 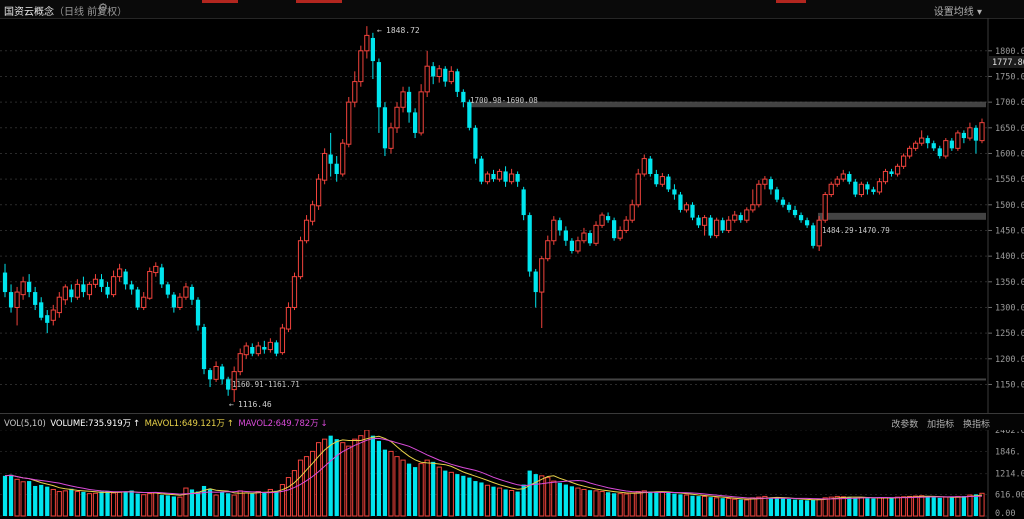 I want to click on vol-tick-label: 1214.00, so click(x=1009, y=475).